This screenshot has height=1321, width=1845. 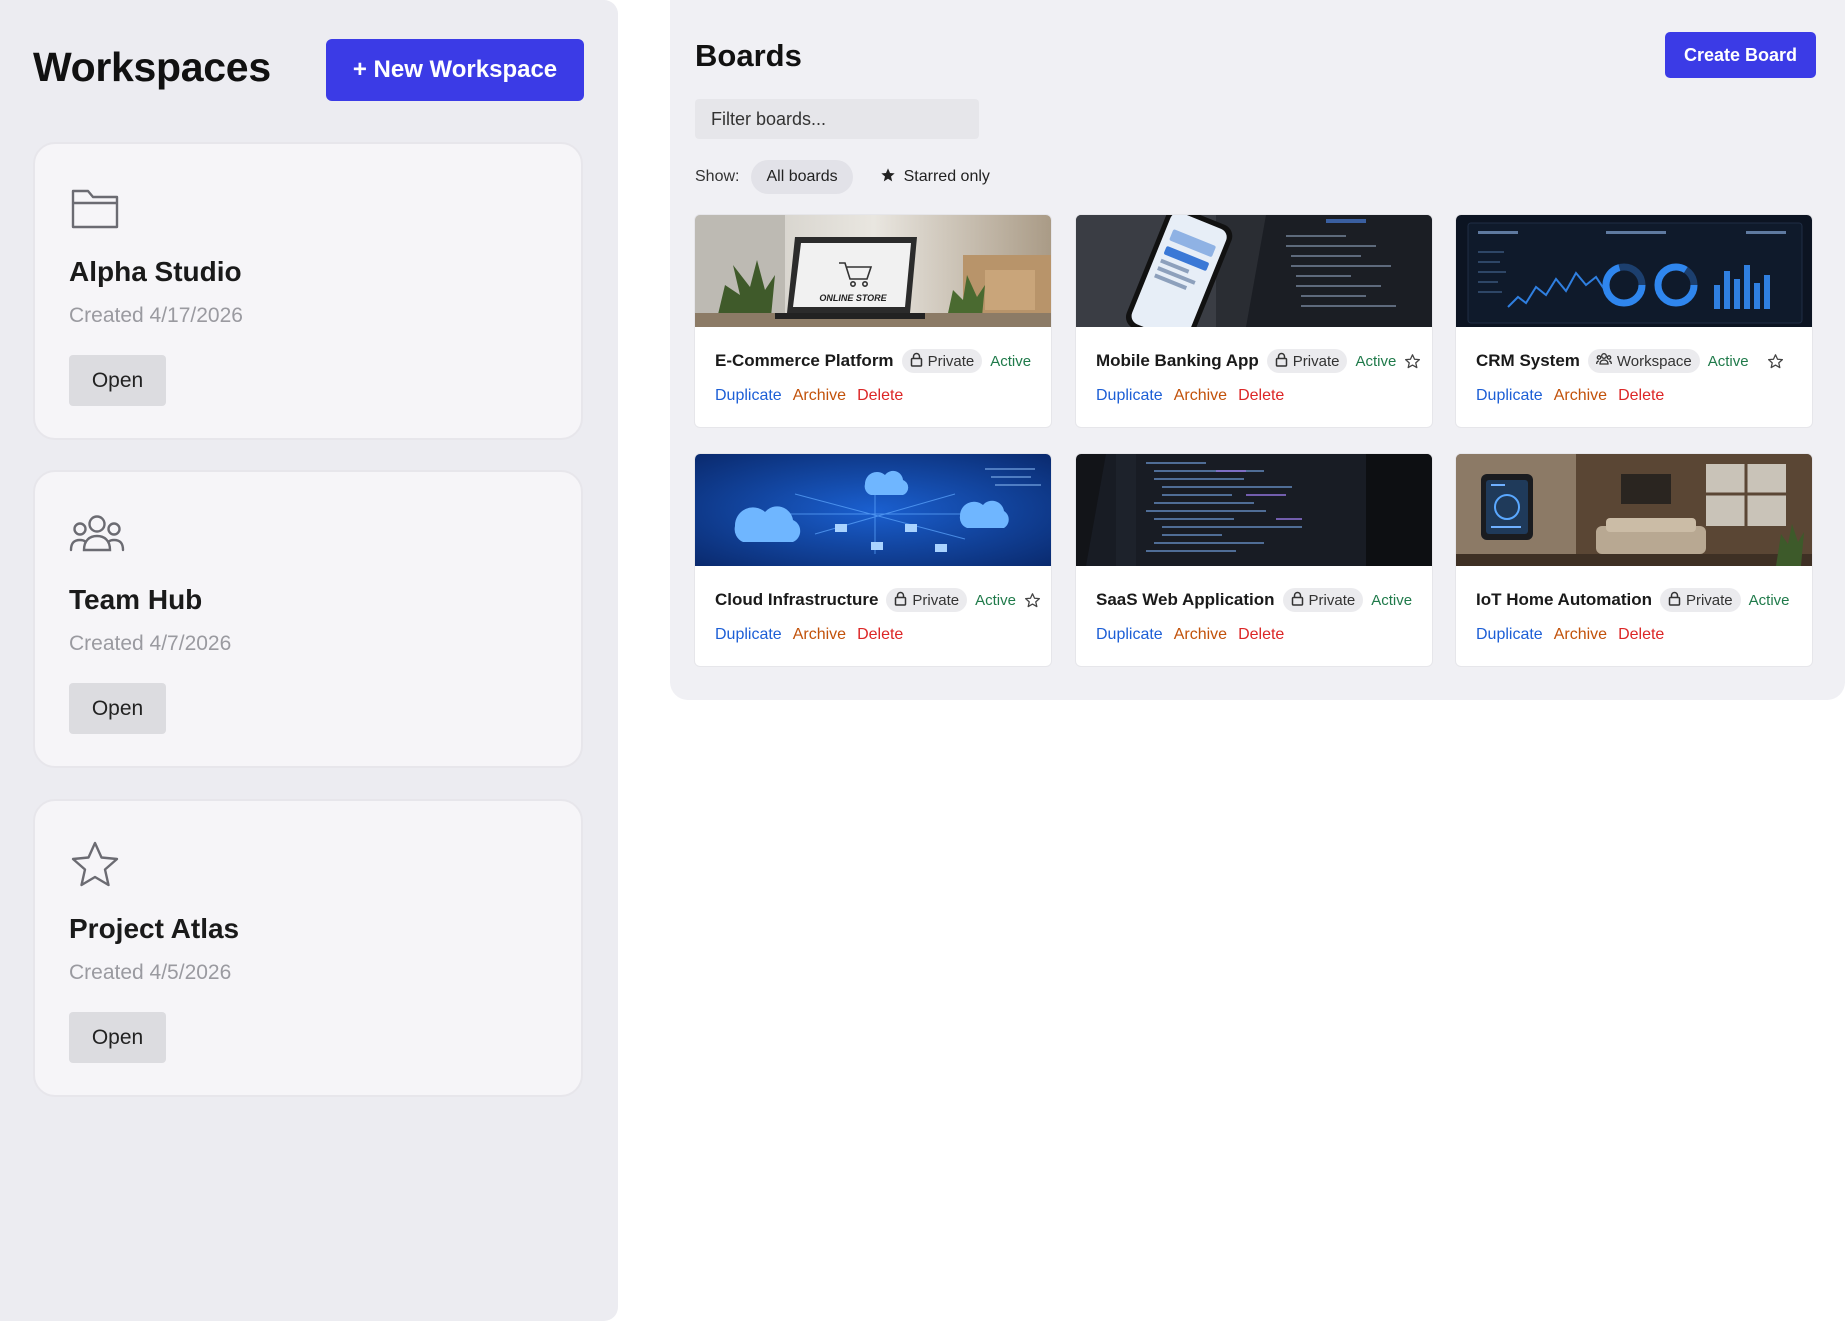 What do you see at coordinates (873, 271) in the screenshot?
I see `board-thumbnail-online-store: ONLINE STORE` at bounding box center [873, 271].